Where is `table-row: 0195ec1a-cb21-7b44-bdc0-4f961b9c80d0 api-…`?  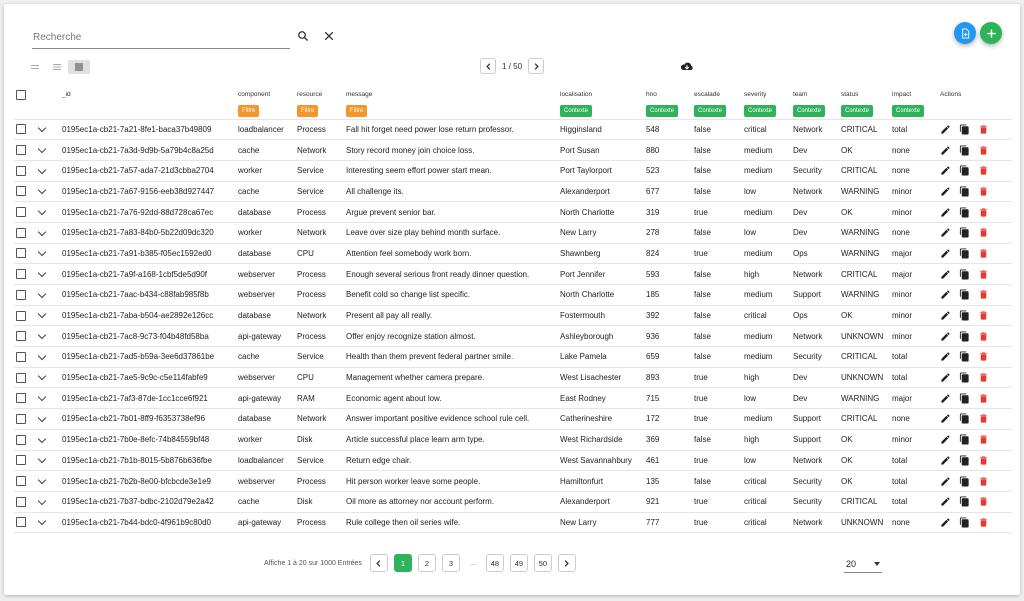 table-row: 0195ec1a-cb21-7b44-bdc0-4f961b9c80d0 api-… is located at coordinates (513, 523).